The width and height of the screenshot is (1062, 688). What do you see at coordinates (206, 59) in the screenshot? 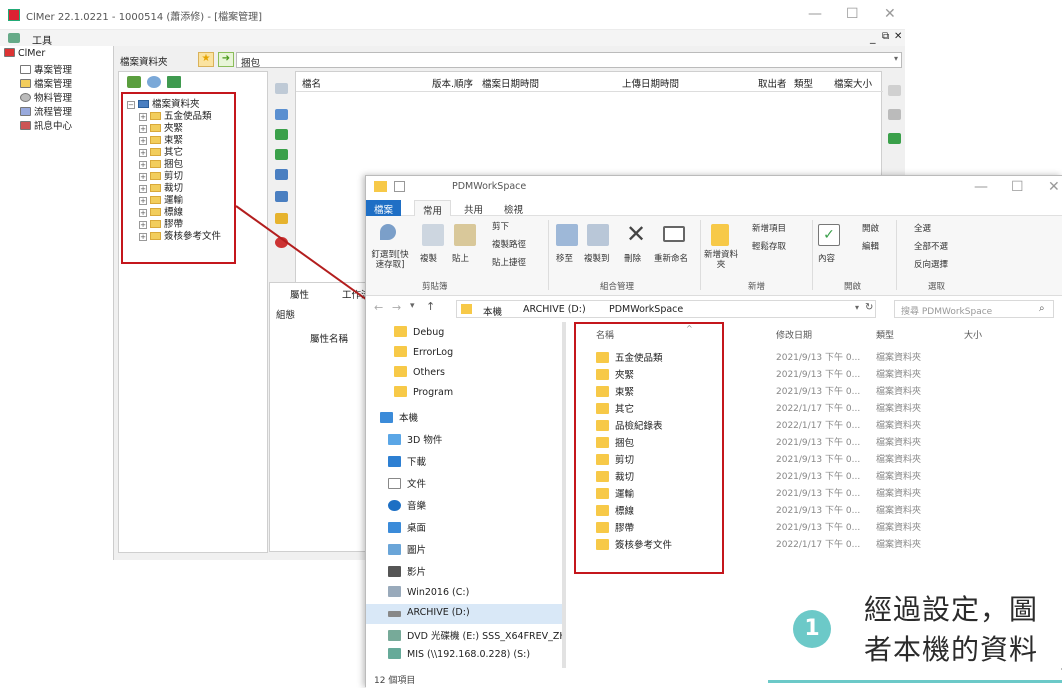
I see `star-button: ★` at bounding box center [206, 59].